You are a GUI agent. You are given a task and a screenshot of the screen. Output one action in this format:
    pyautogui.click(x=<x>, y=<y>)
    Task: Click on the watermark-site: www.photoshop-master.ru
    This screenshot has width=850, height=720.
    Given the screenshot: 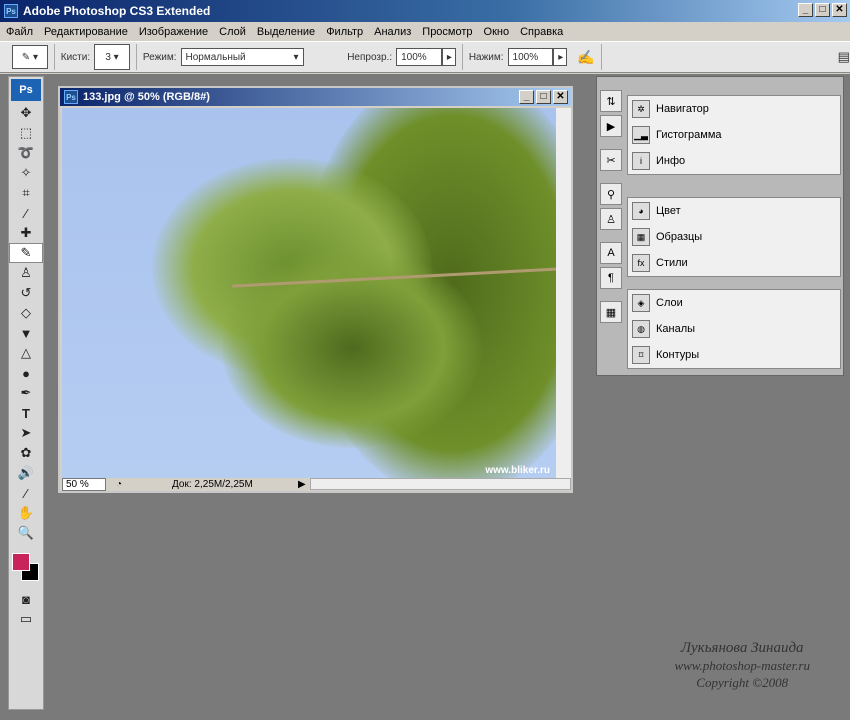 What is the action you would take?
    pyautogui.click(x=742, y=665)
    